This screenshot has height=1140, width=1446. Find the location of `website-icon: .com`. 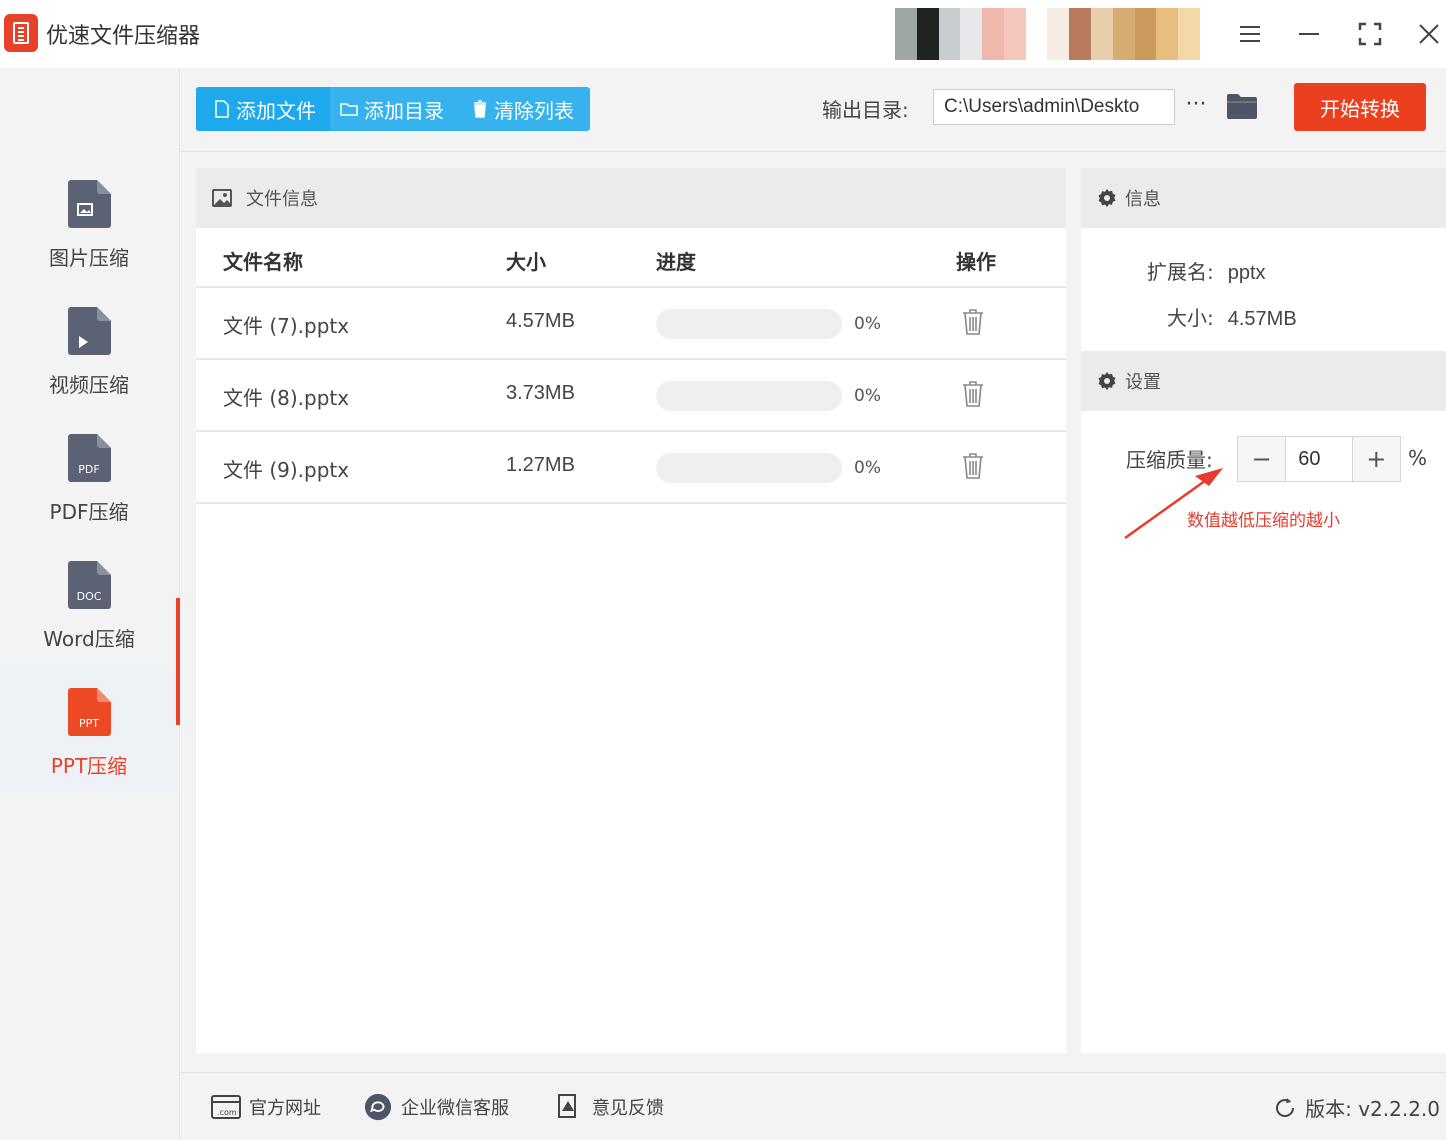

website-icon: .com is located at coordinates (226, 1107).